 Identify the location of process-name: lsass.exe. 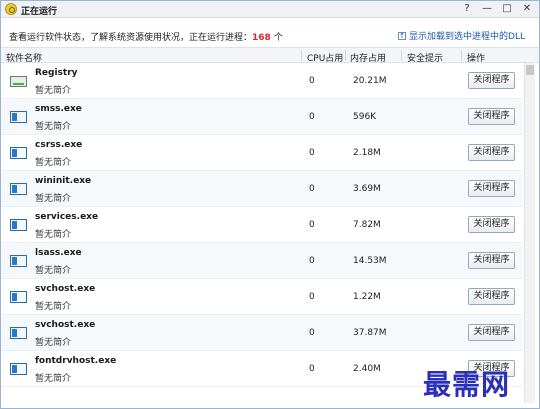
(58, 253).